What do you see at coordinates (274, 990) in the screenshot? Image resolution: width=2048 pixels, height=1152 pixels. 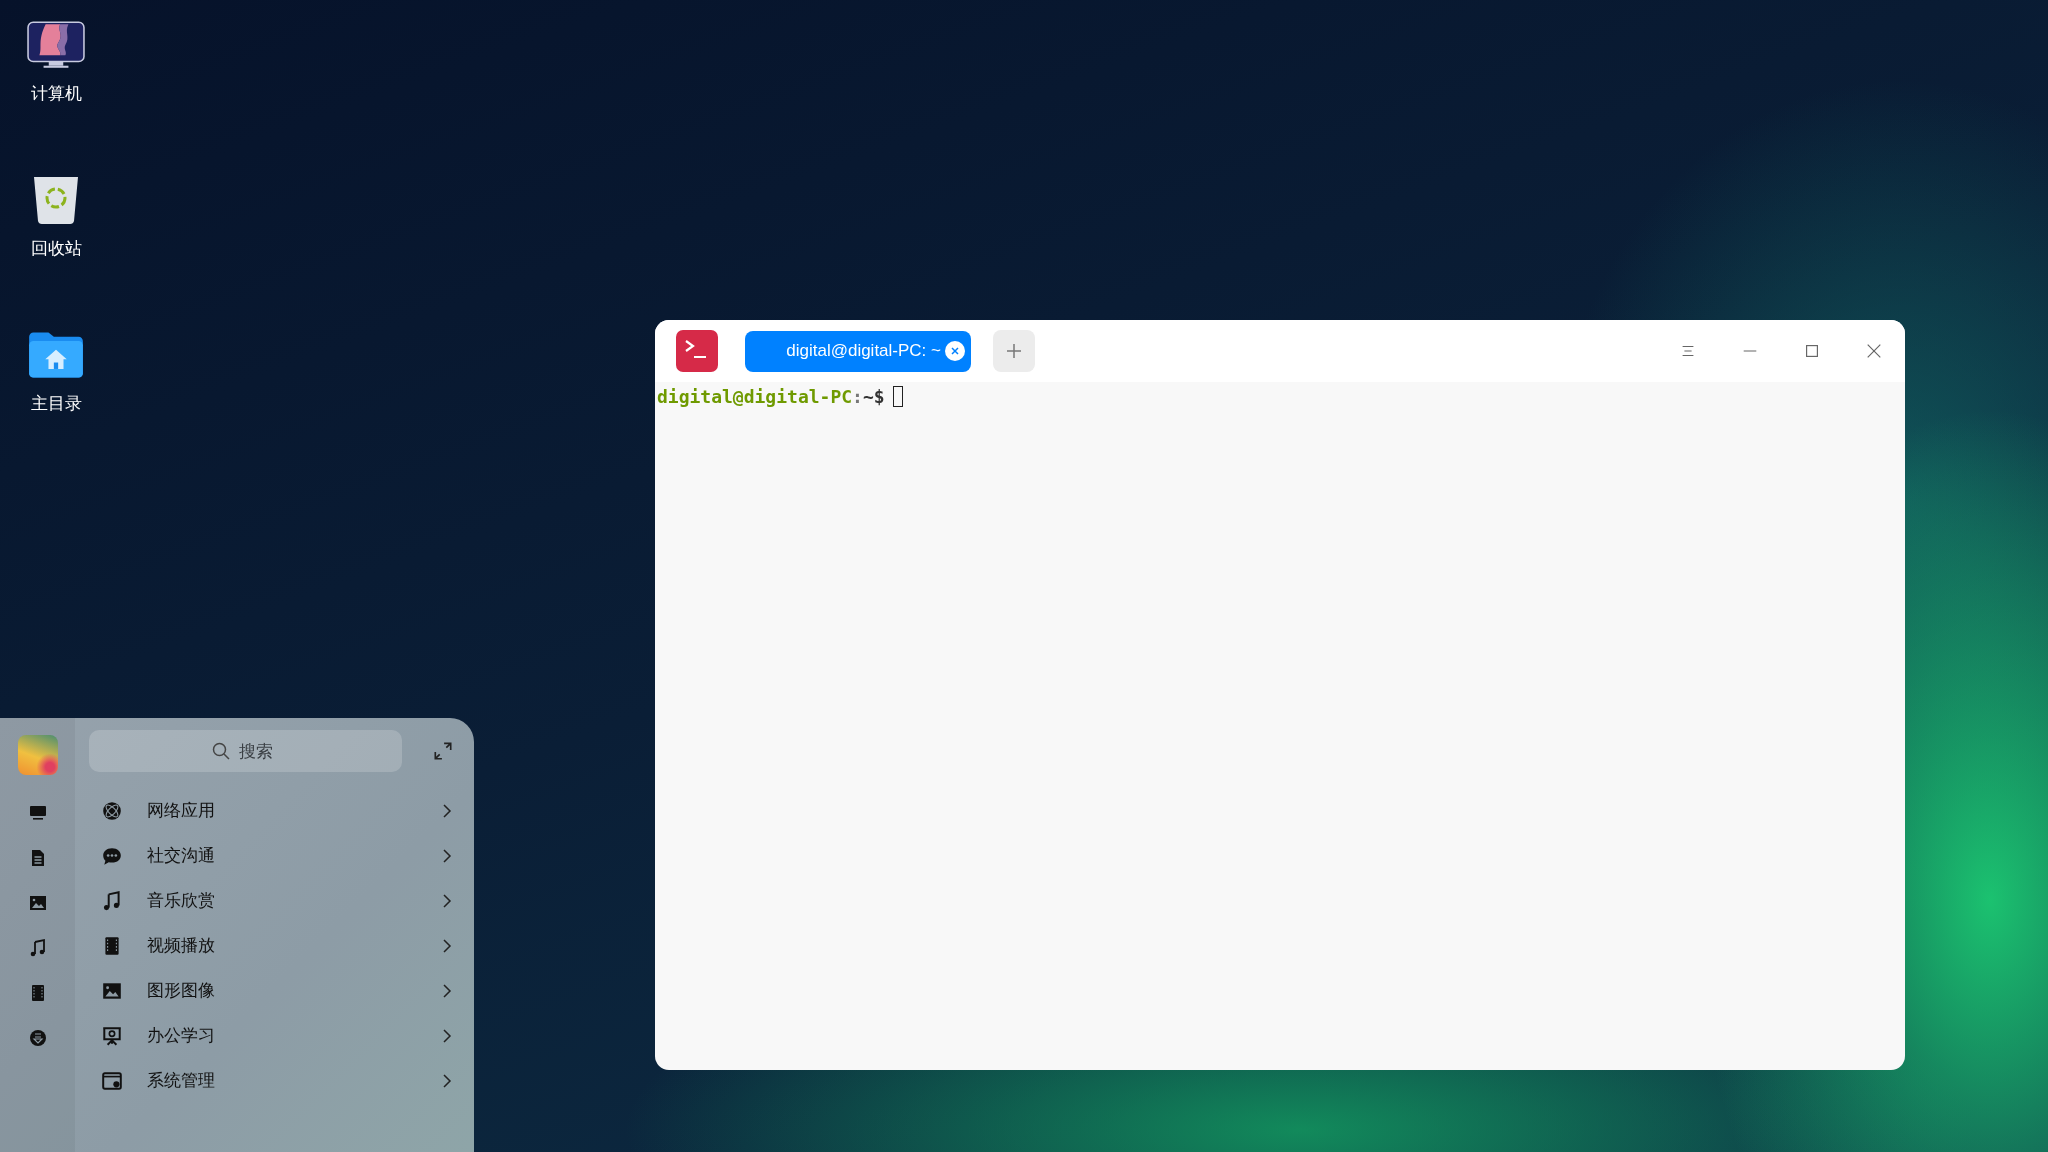 I see `category-item: 图形图像` at bounding box center [274, 990].